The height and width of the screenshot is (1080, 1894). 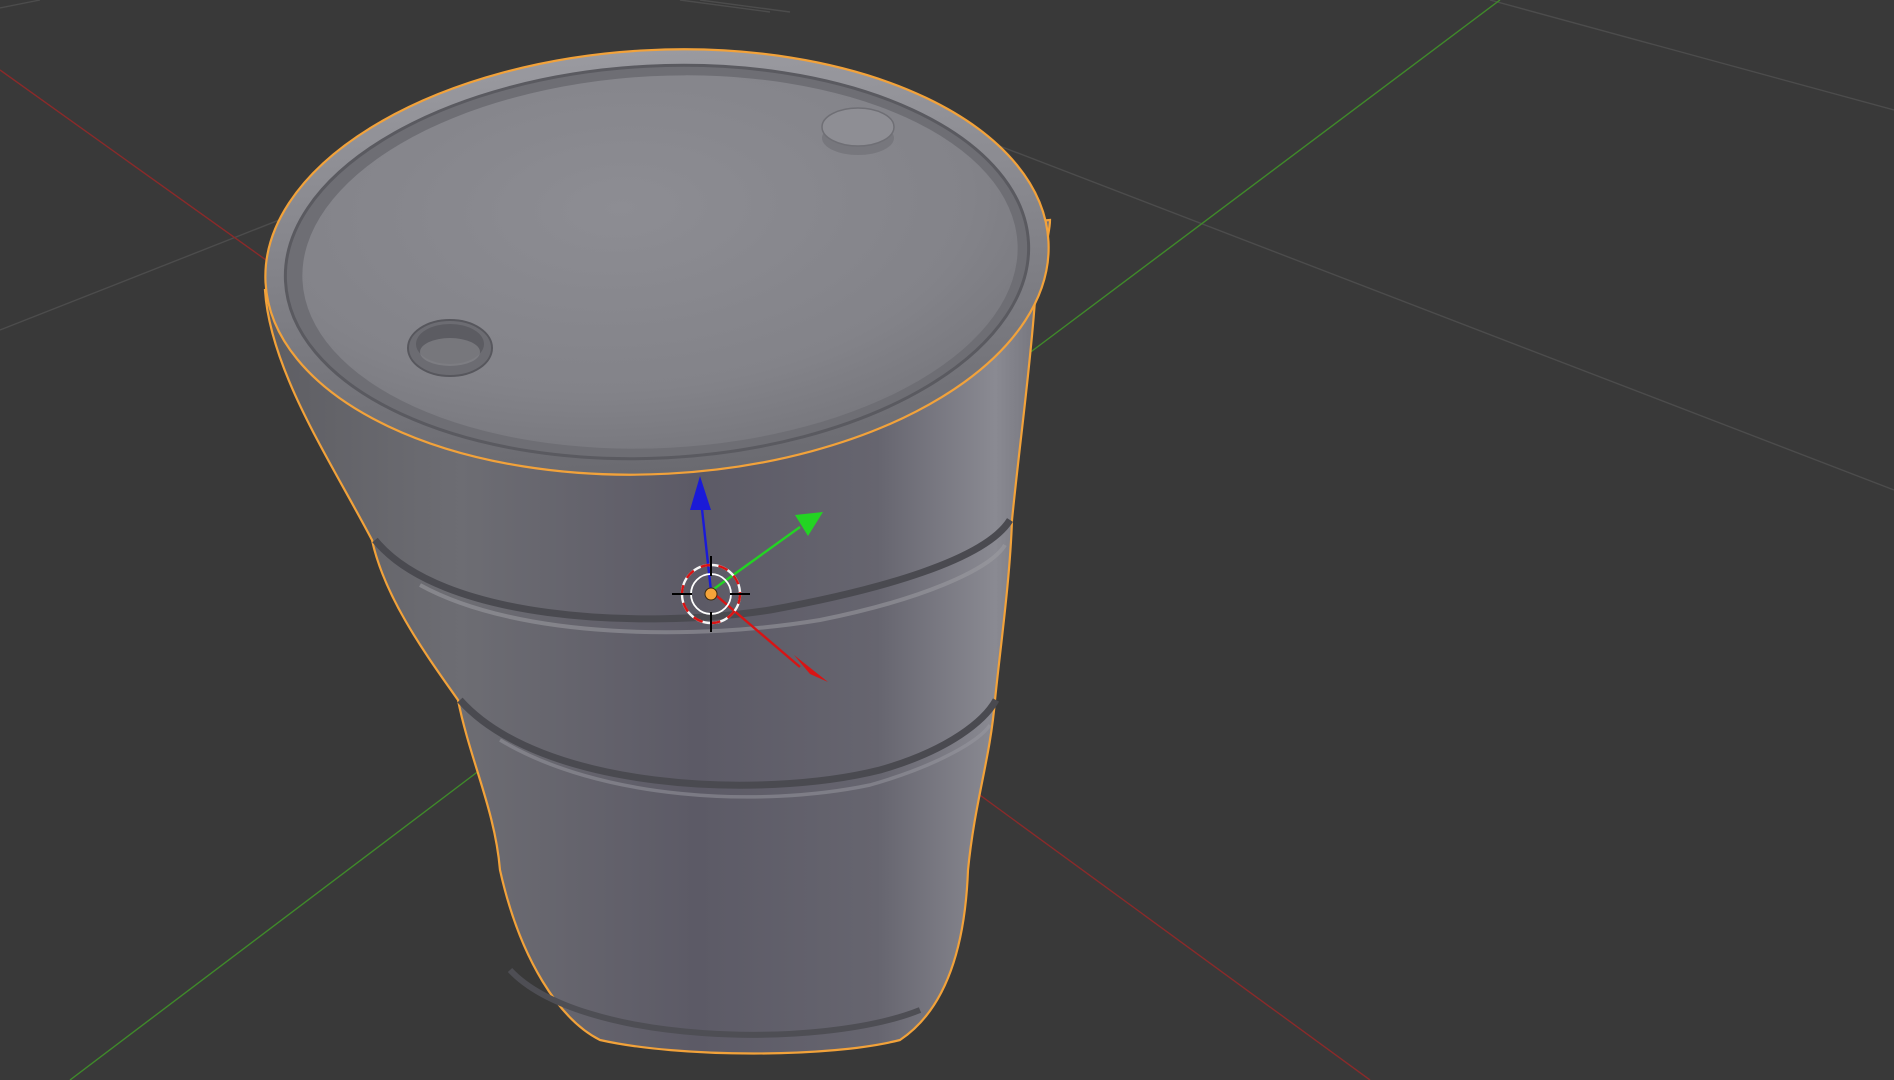 I want to click on bung-hole-left, so click(x=450, y=348).